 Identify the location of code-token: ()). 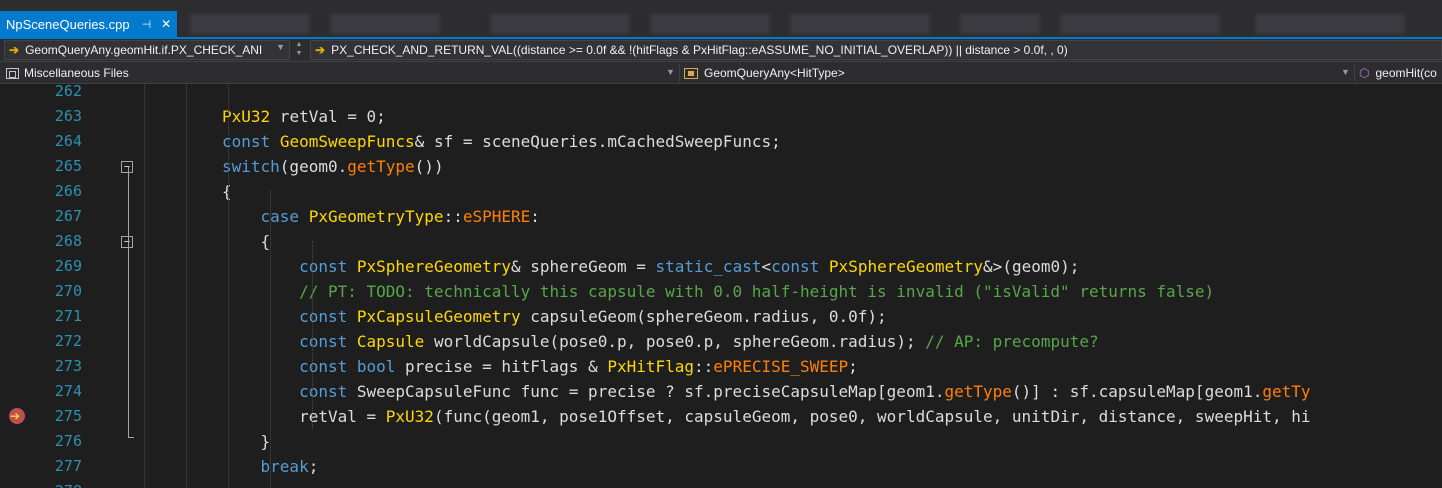
(429, 166).